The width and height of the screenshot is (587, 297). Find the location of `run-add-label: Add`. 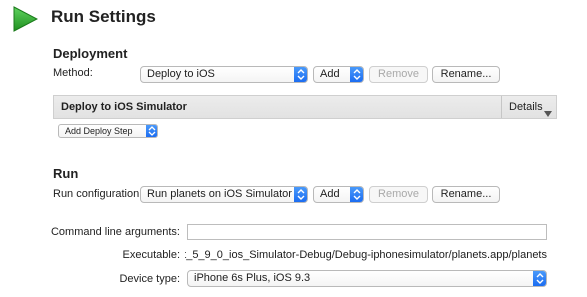

run-add-label: Add is located at coordinates (330, 194).